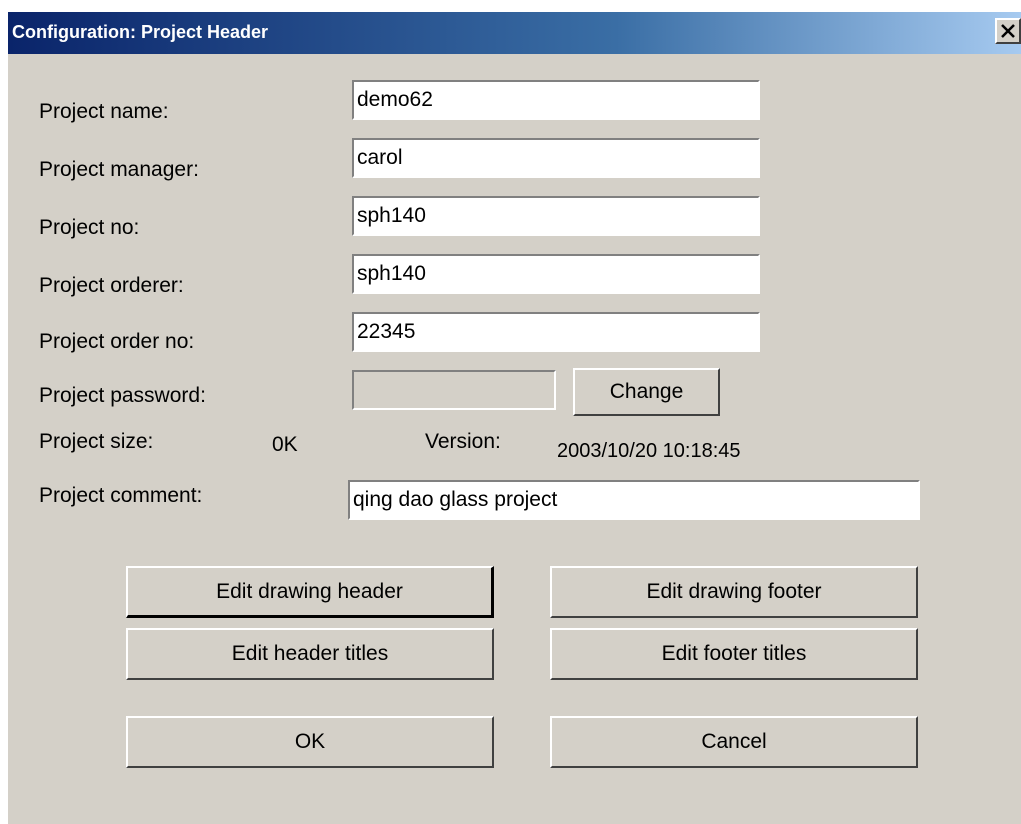  Describe the element at coordinates (463, 441) in the screenshot. I see `version-label: Version:` at that location.